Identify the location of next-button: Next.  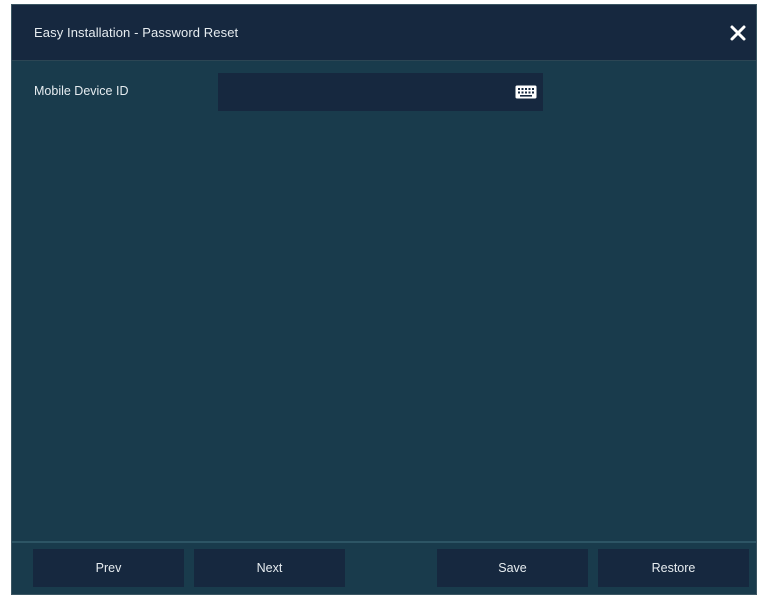
(269, 568).